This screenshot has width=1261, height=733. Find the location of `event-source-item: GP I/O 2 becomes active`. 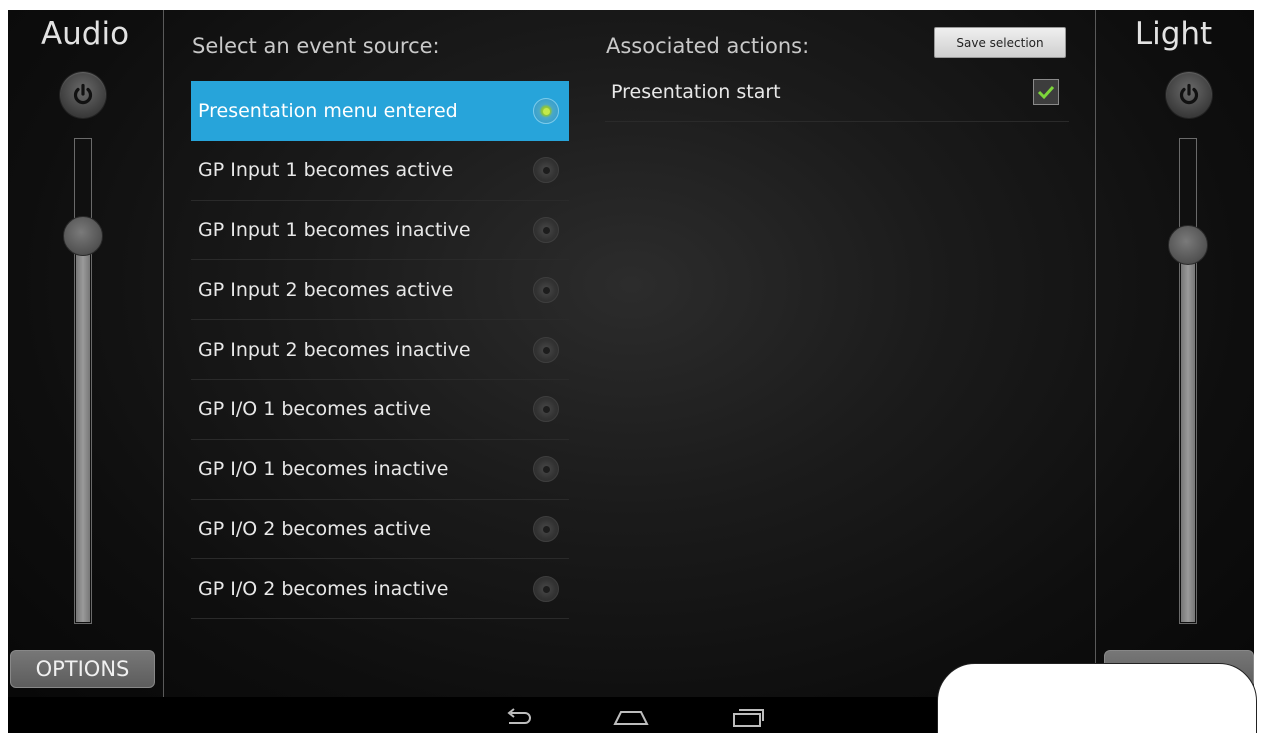

event-source-item: GP I/O 2 becomes active is located at coordinates (380, 530).